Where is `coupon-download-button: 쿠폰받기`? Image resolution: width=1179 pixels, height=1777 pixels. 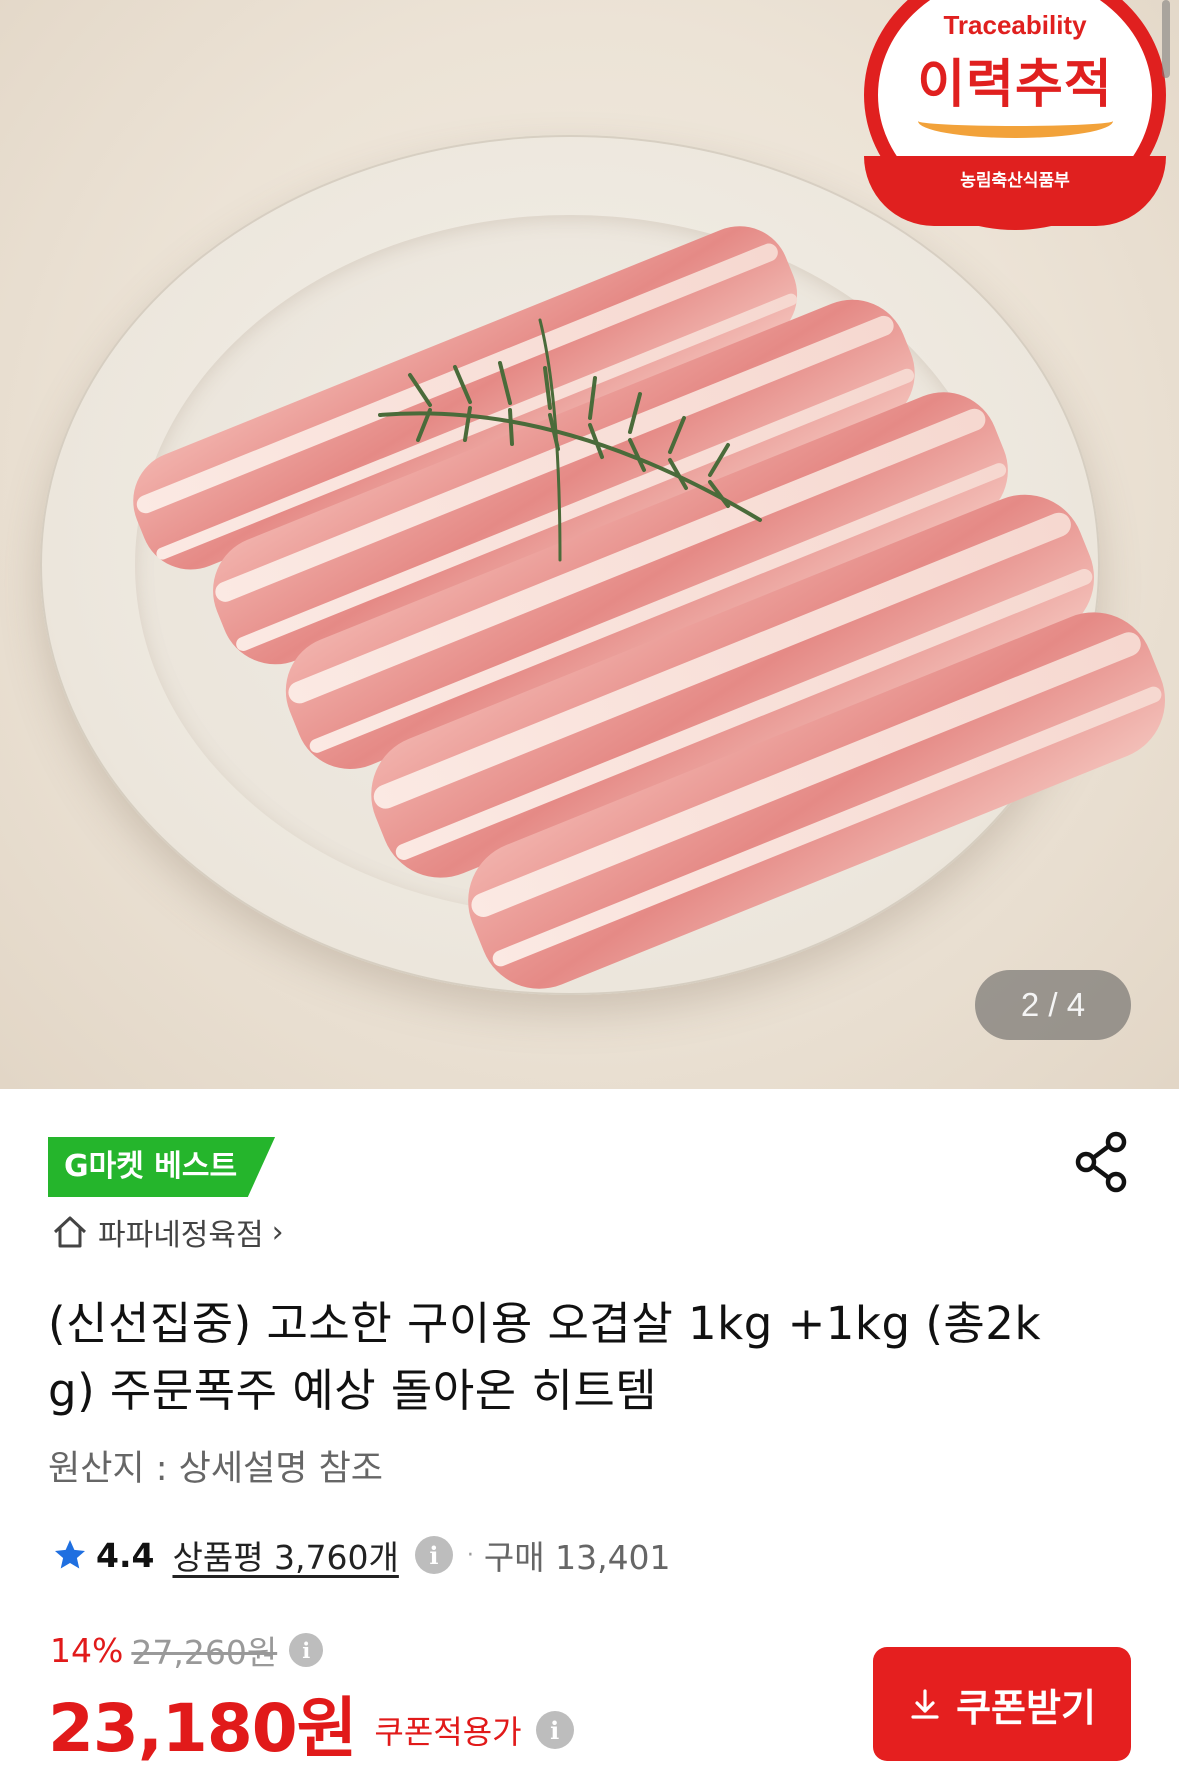 coupon-download-button: 쿠폰받기 is located at coordinates (1002, 1704).